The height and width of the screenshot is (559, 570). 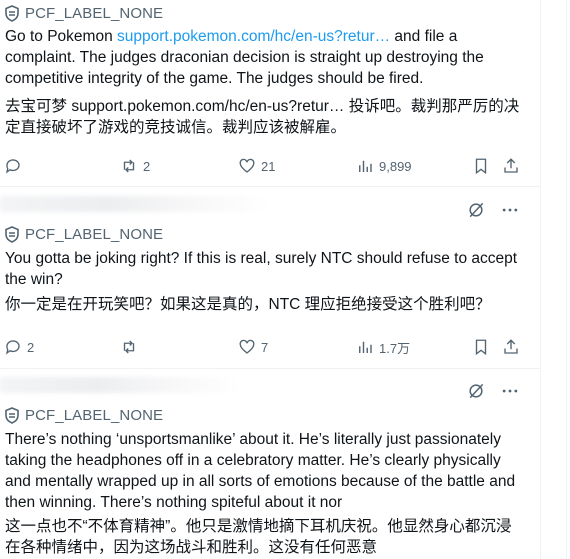 I want to click on like-count: 21, so click(x=268, y=166).